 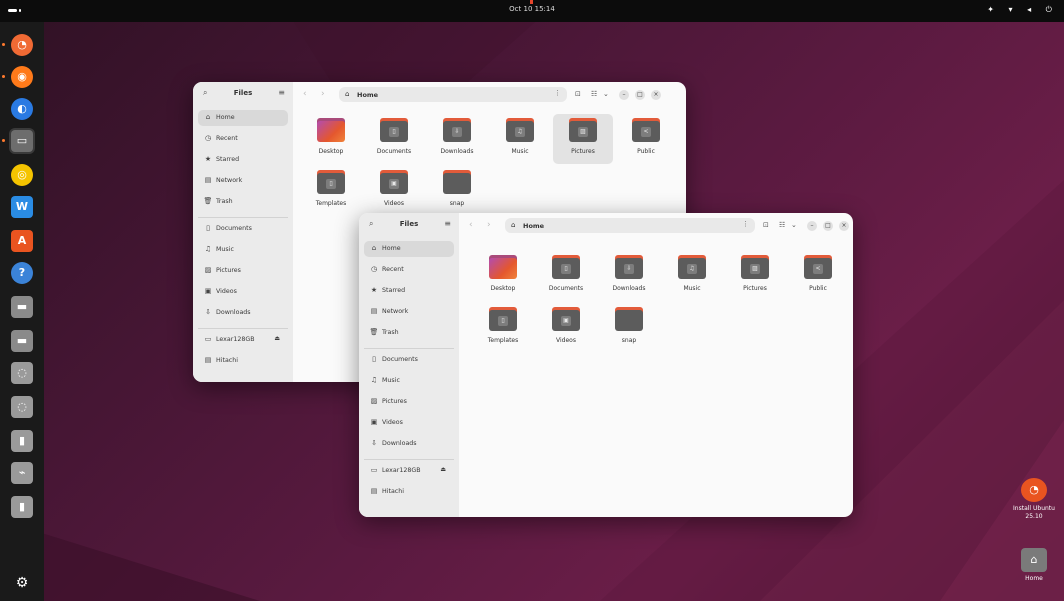 I want to click on sidebar-item-label: Starred, so click(x=228, y=159).